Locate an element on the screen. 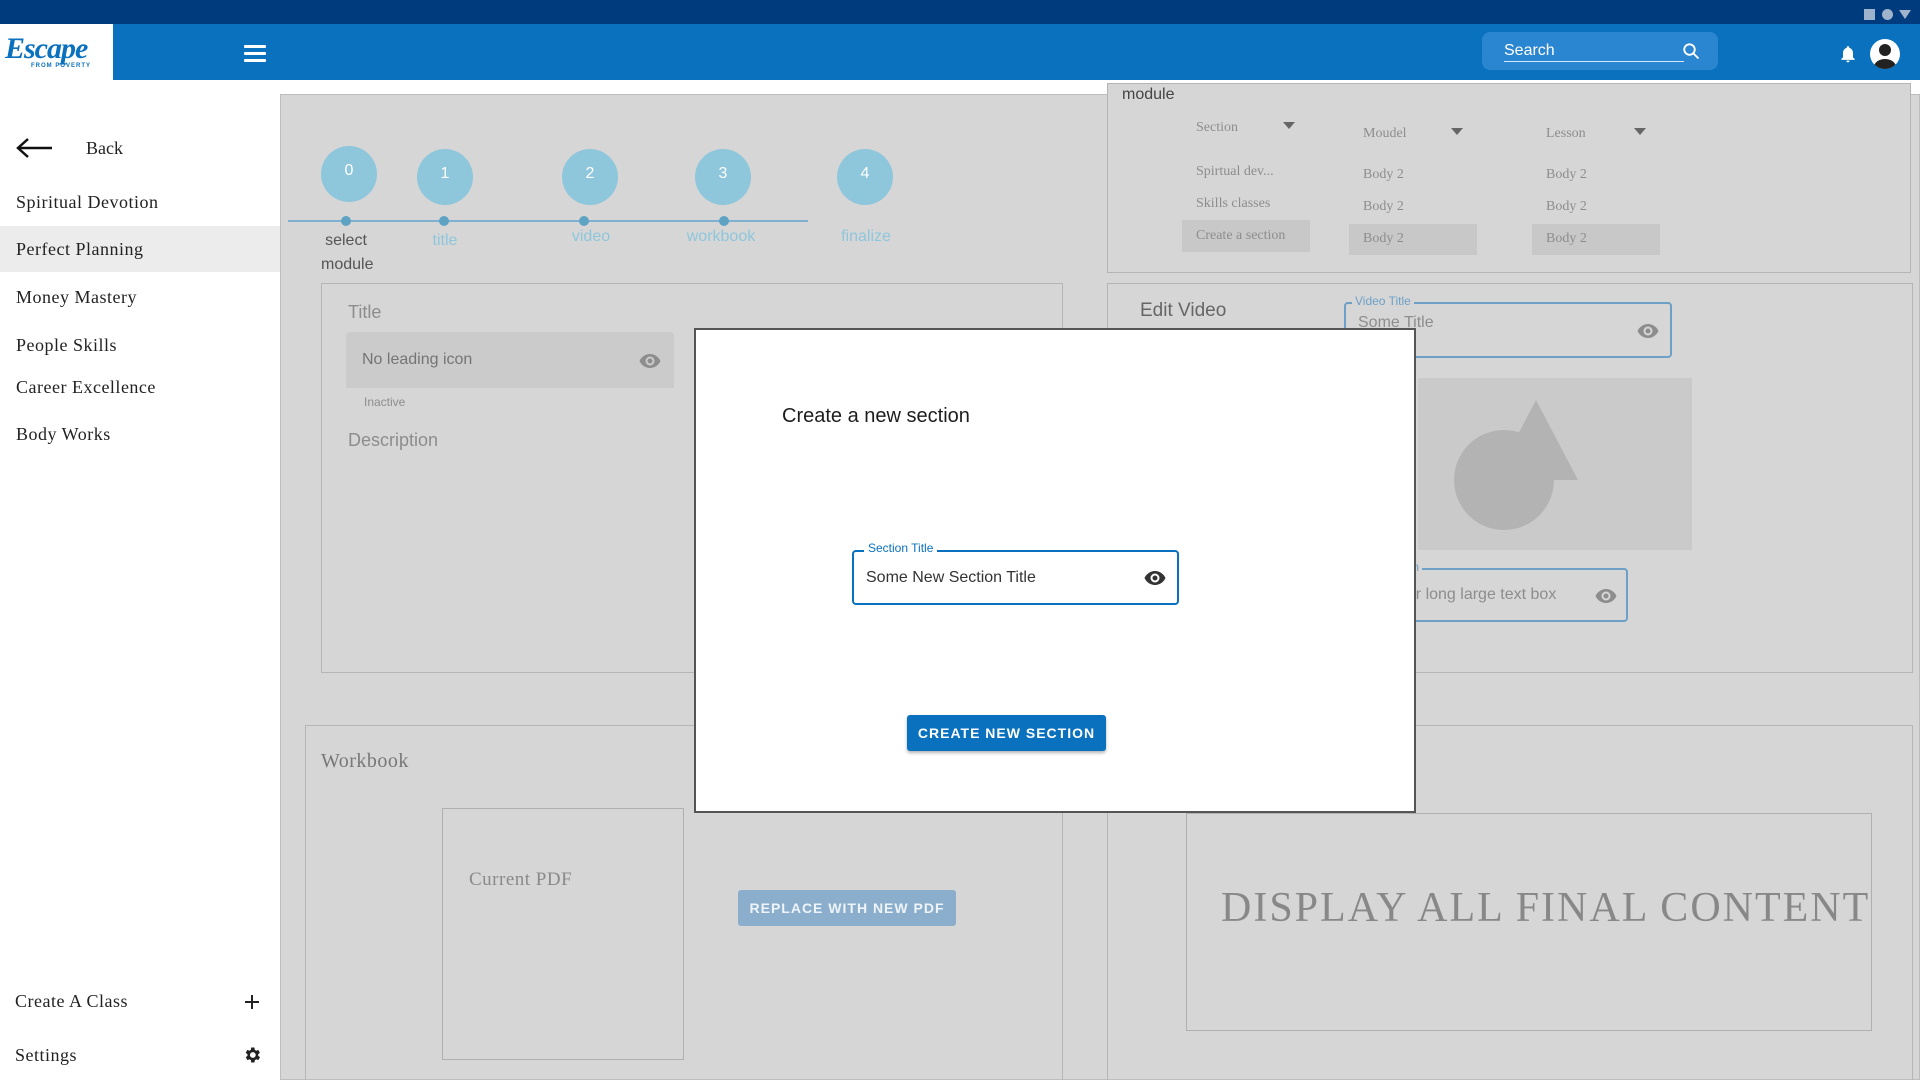  maximize-icon is located at coordinates (1887, 14).